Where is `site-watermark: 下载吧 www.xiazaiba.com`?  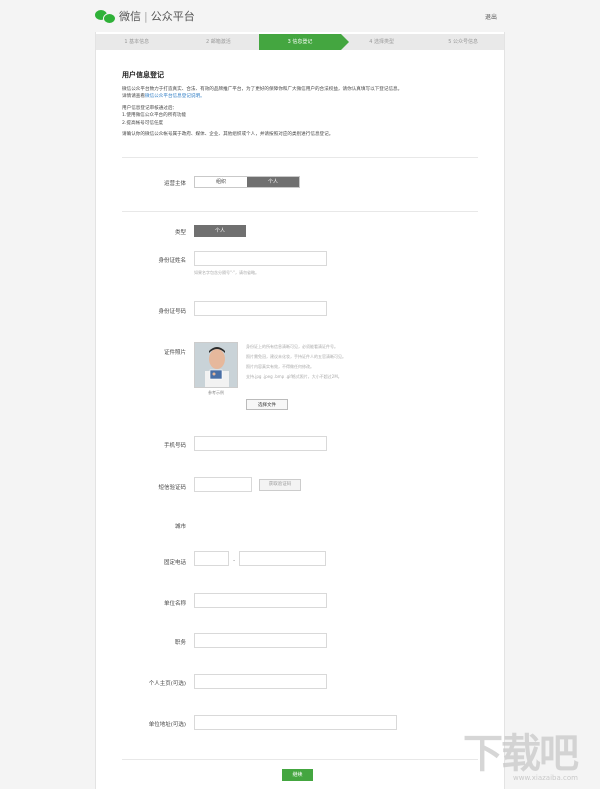 site-watermark: 下载吧 www.xiazaiba.com is located at coordinates (530, 757).